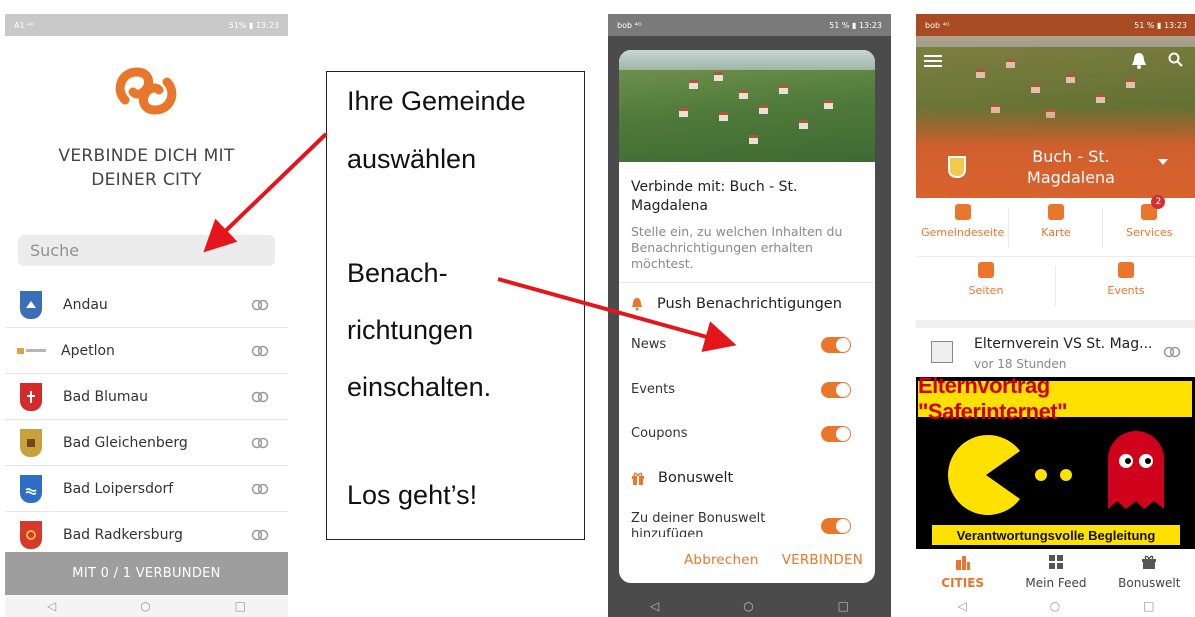  What do you see at coordinates (957, 167) in the screenshot?
I see `city-crest-icon` at bounding box center [957, 167].